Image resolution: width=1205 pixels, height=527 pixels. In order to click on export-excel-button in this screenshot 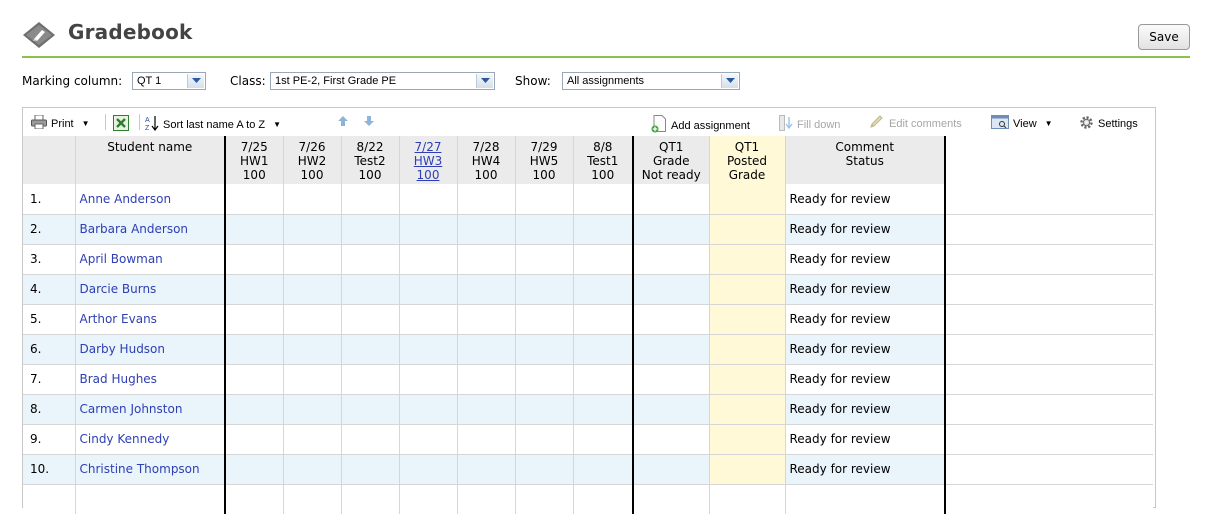, I will do `click(121, 124)`.